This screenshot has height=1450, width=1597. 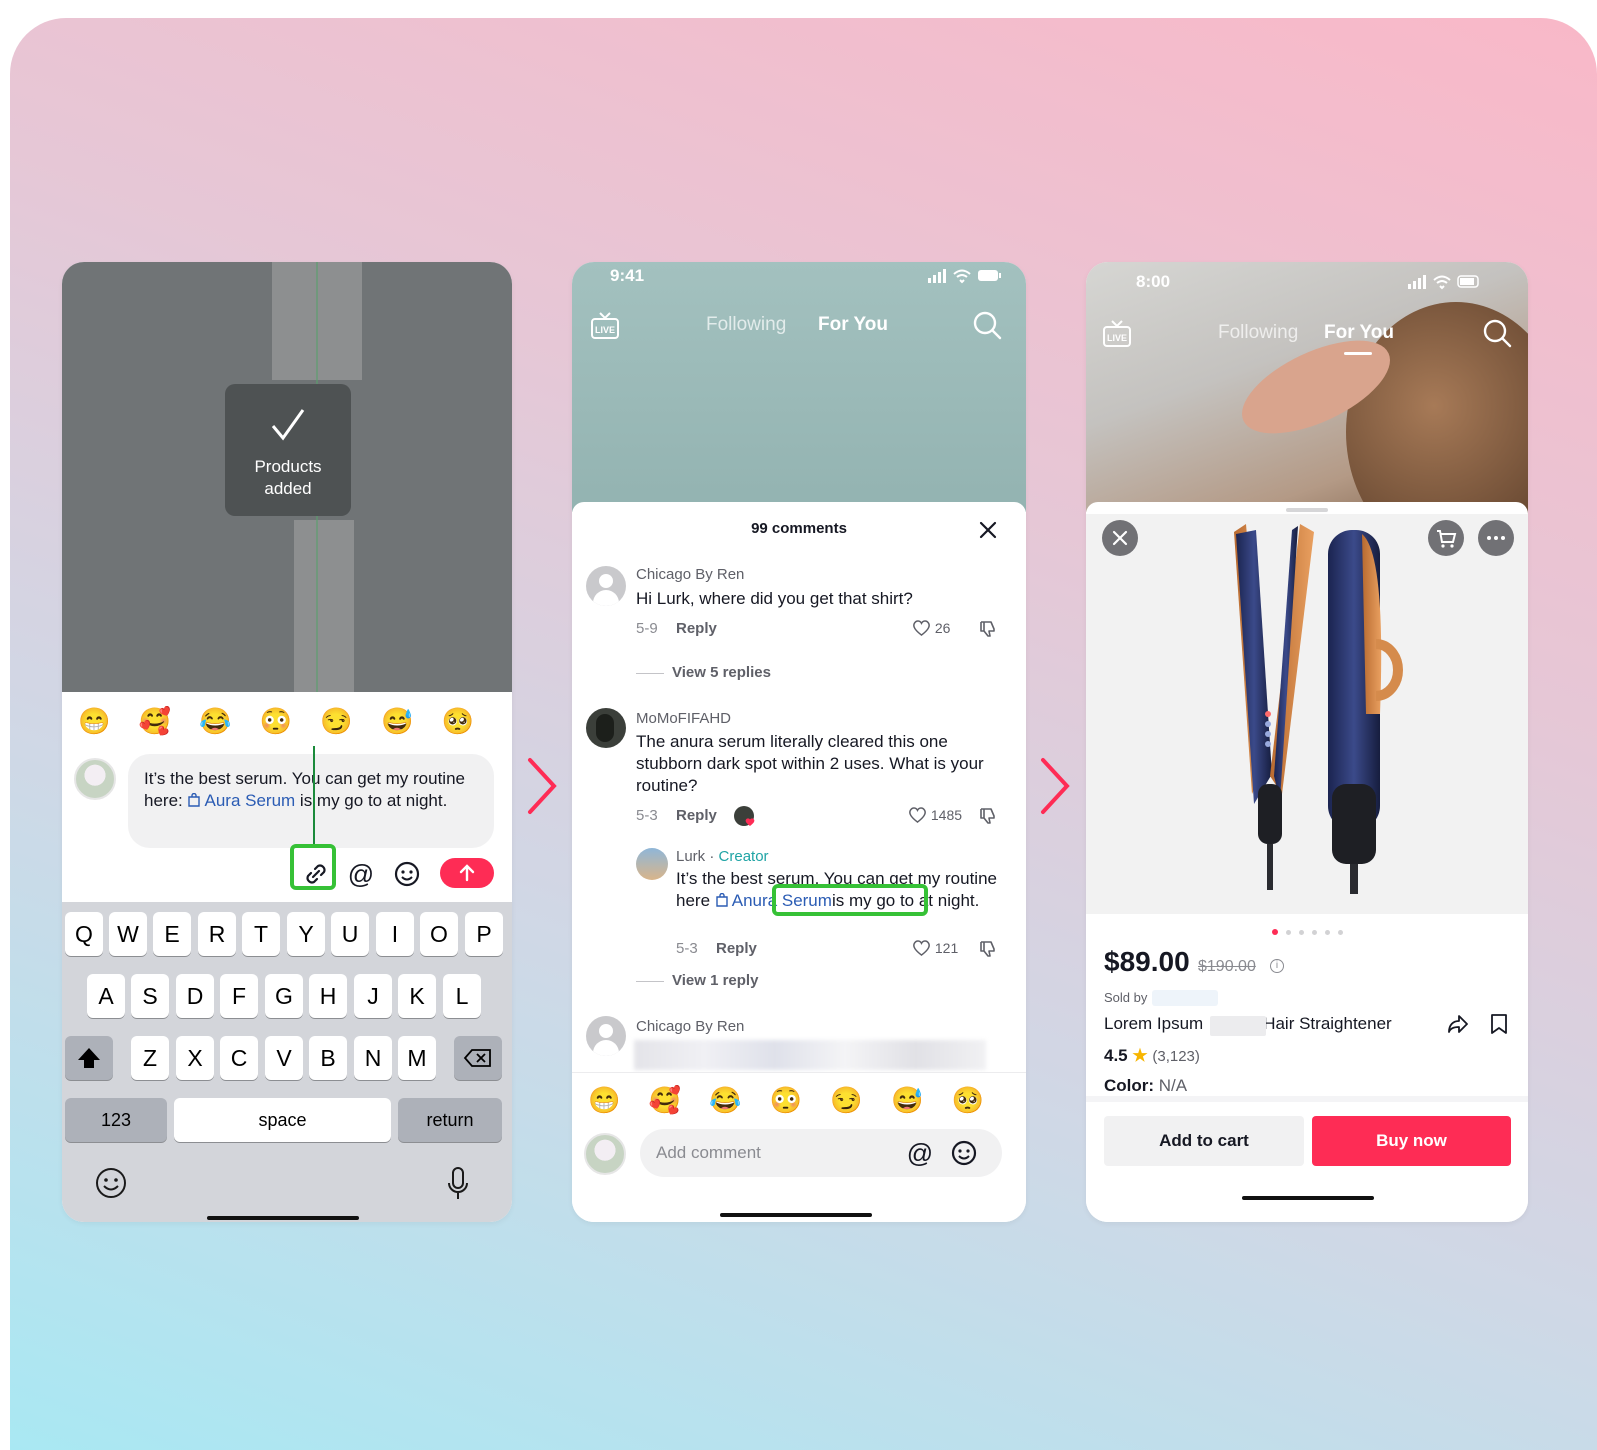 What do you see at coordinates (439, 934) in the screenshot?
I see `key-o: O` at bounding box center [439, 934].